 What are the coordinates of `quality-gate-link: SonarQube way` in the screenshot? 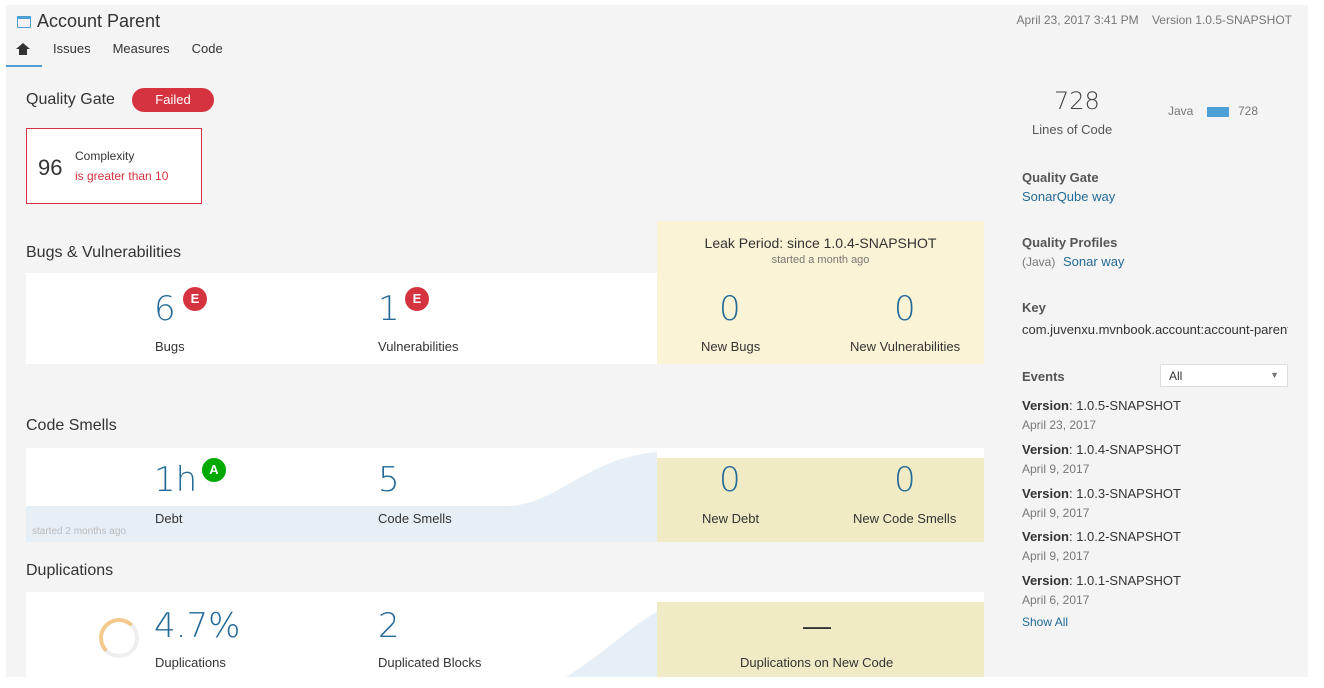 It's located at (1068, 196).